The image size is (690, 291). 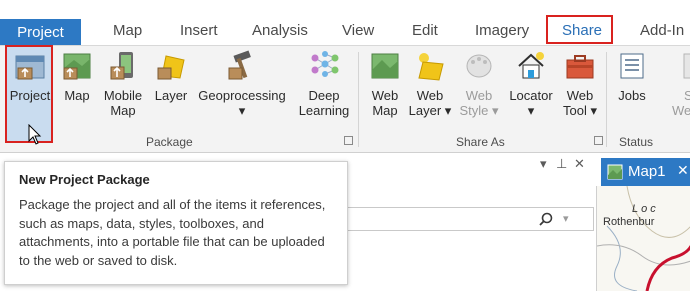 I want to click on palette-icon, so click(x=479, y=66).